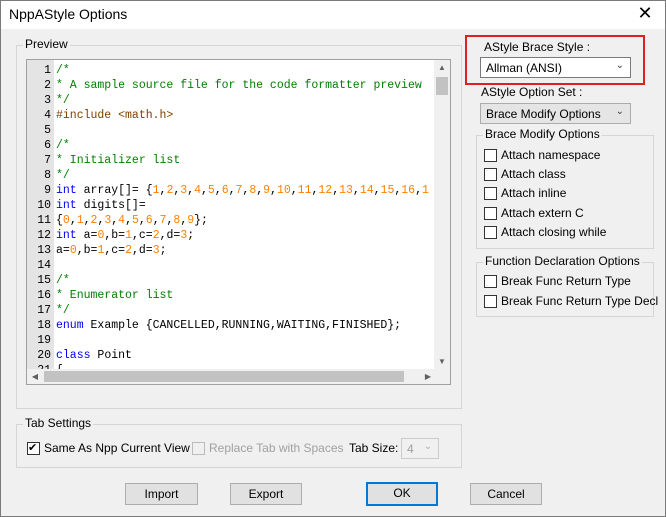  I want to click on vertical-scrollbar: ▲ ▼, so click(442, 215).